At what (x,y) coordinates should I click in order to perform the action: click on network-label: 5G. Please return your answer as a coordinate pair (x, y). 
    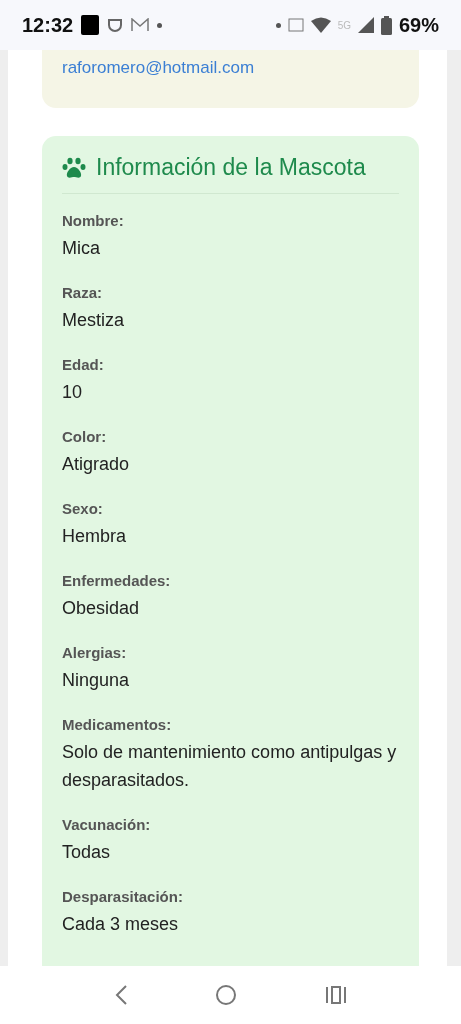
    Looking at the image, I should click on (344, 25).